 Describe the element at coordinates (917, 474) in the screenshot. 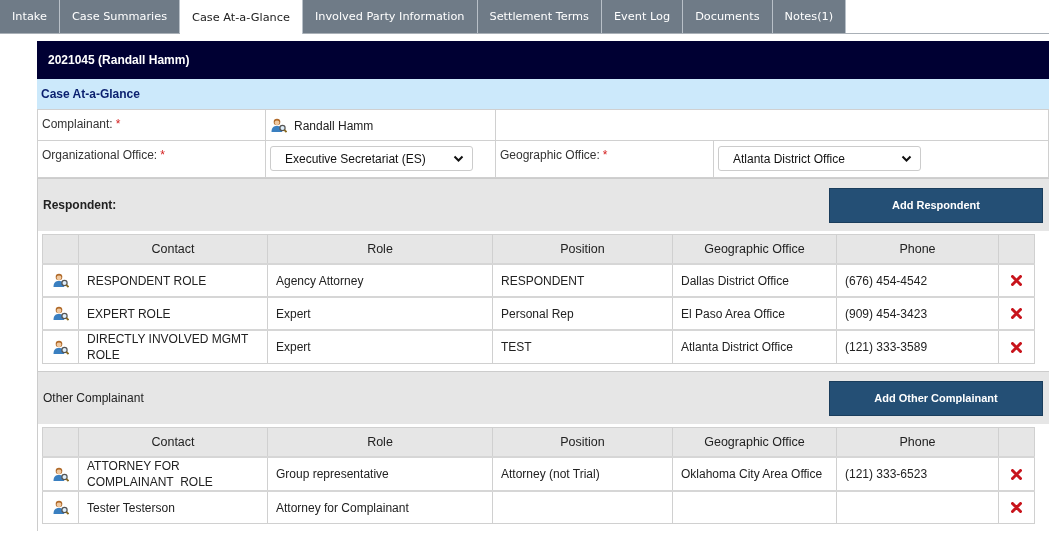

I see `table-cell: (121) 333-6523` at that location.